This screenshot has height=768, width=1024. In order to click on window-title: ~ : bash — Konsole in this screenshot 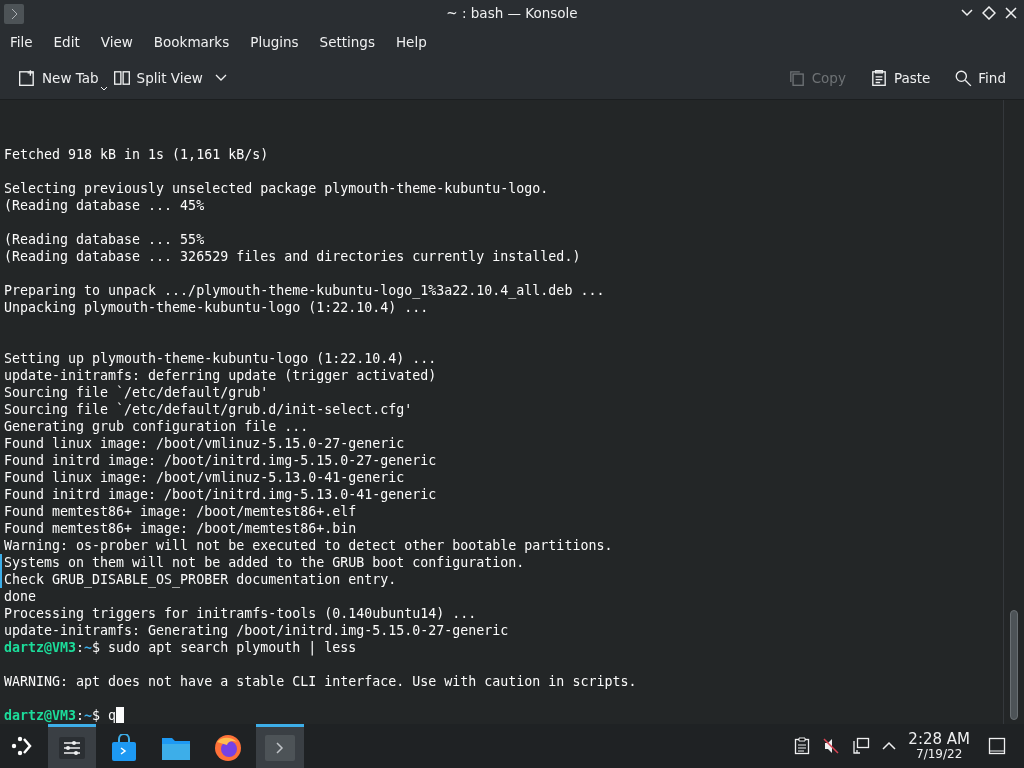, I will do `click(512, 13)`.